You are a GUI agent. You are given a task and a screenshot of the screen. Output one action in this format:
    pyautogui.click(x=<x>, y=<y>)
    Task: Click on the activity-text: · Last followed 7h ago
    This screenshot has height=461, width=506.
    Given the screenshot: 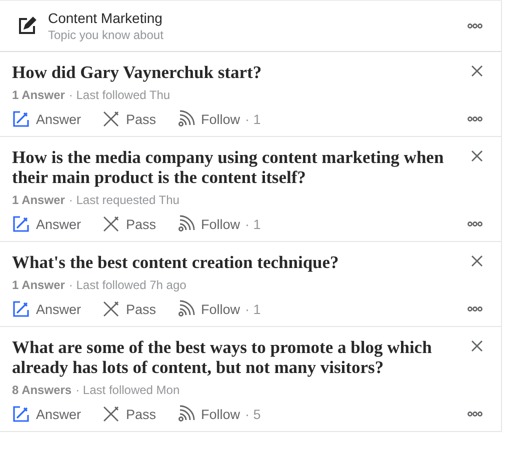 What is the action you would take?
    pyautogui.click(x=127, y=285)
    